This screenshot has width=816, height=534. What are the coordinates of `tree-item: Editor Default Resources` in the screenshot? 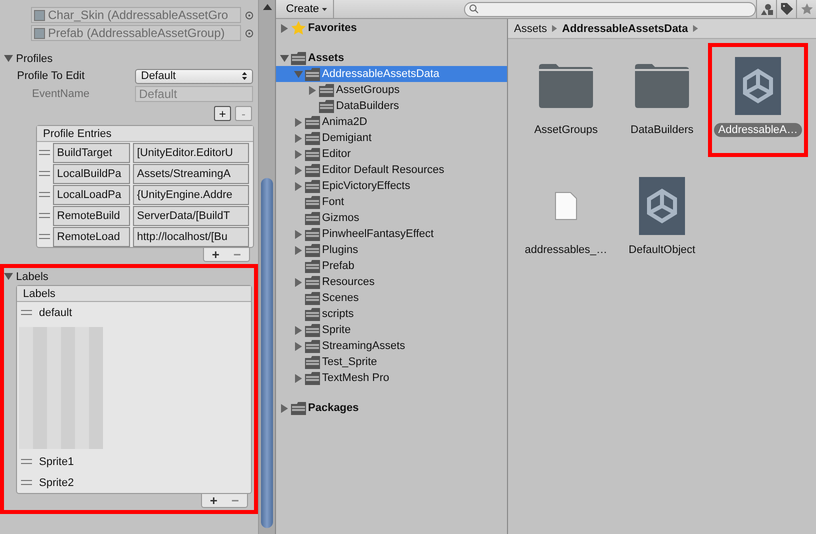 It's located at (391, 170).